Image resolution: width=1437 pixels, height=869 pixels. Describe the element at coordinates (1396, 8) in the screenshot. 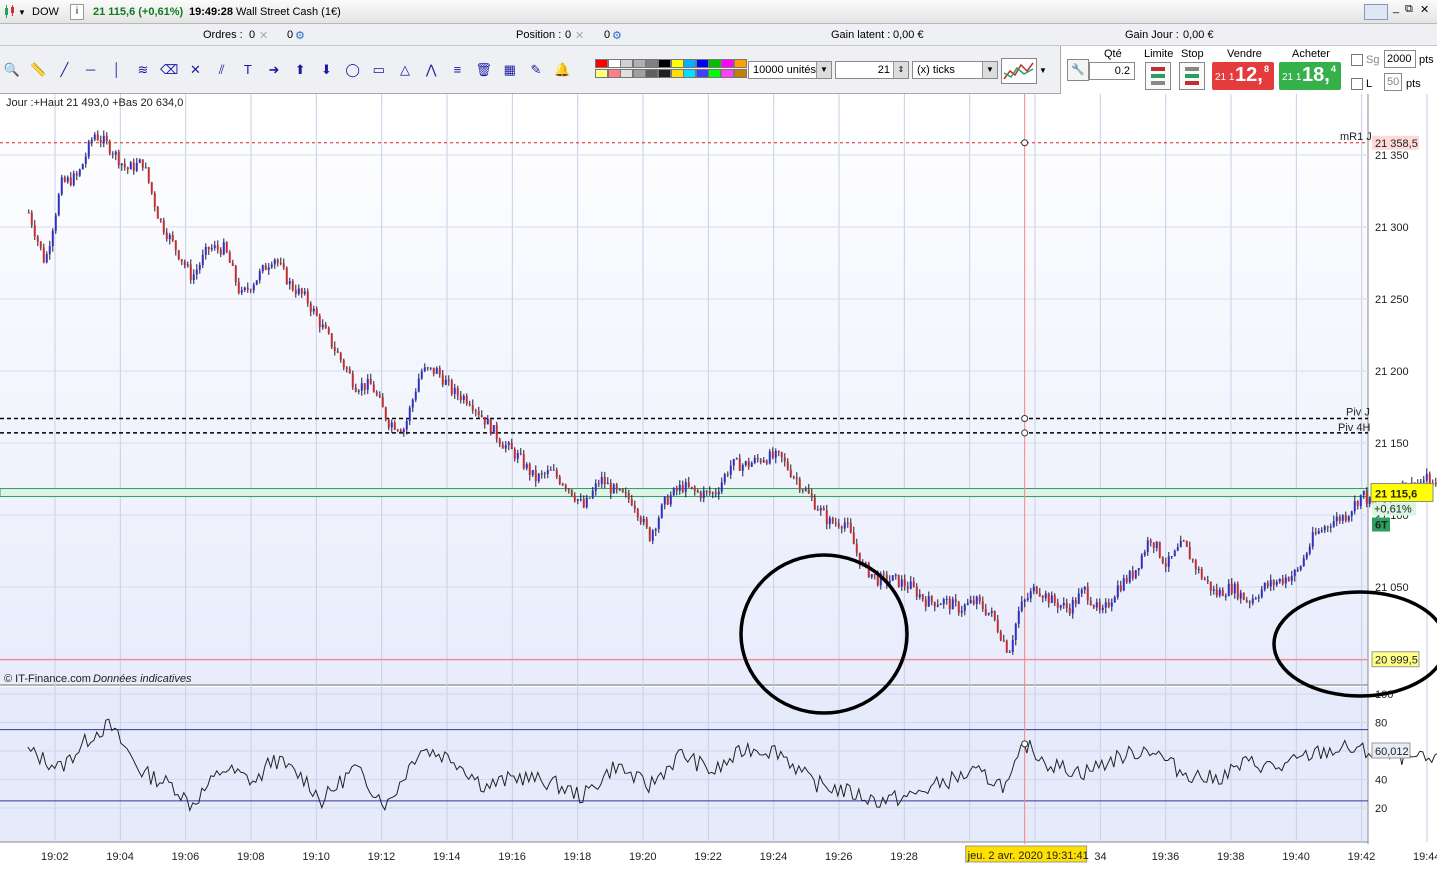

I see `minimize-icon: _` at that location.